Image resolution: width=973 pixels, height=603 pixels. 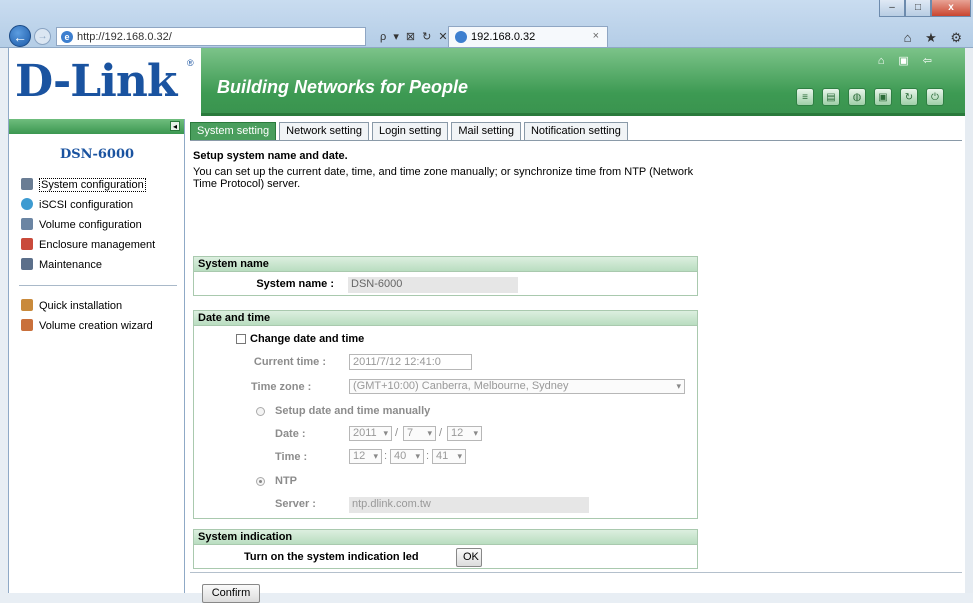 I want to click on dlink-logo: D-Link ®, so click(x=105, y=82).